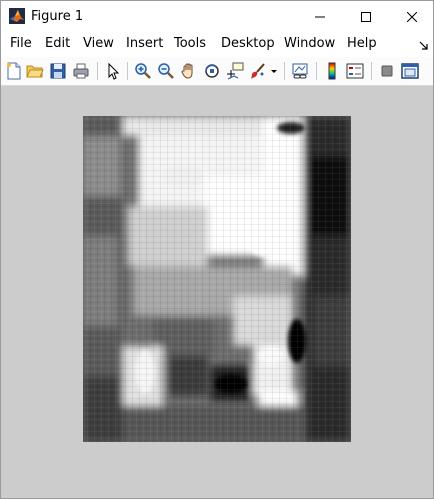  I want to click on rotate-3d-button, so click(212, 71).